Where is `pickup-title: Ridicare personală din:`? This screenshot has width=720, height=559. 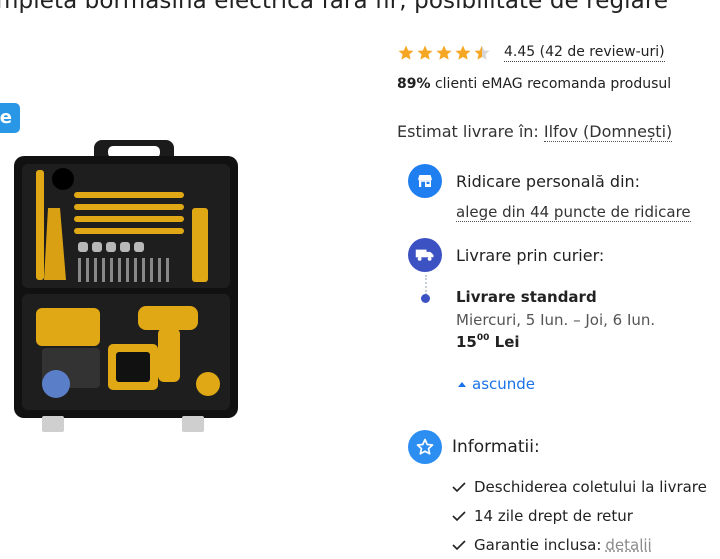 pickup-title: Ridicare personală din: is located at coordinates (548, 181).